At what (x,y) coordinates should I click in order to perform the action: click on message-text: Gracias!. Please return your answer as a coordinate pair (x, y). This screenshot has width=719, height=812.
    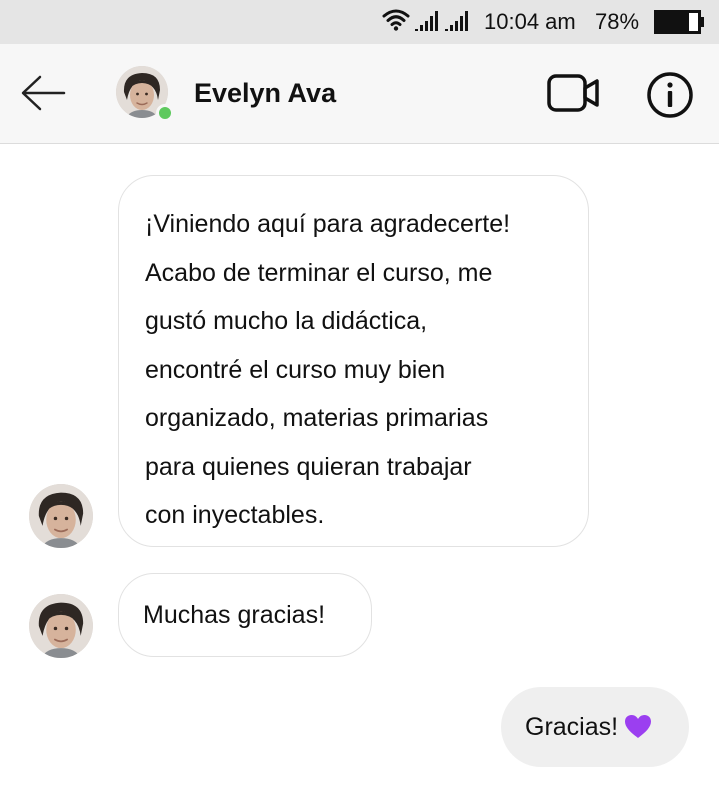
    Looking at the image, I should click on (572, 727).